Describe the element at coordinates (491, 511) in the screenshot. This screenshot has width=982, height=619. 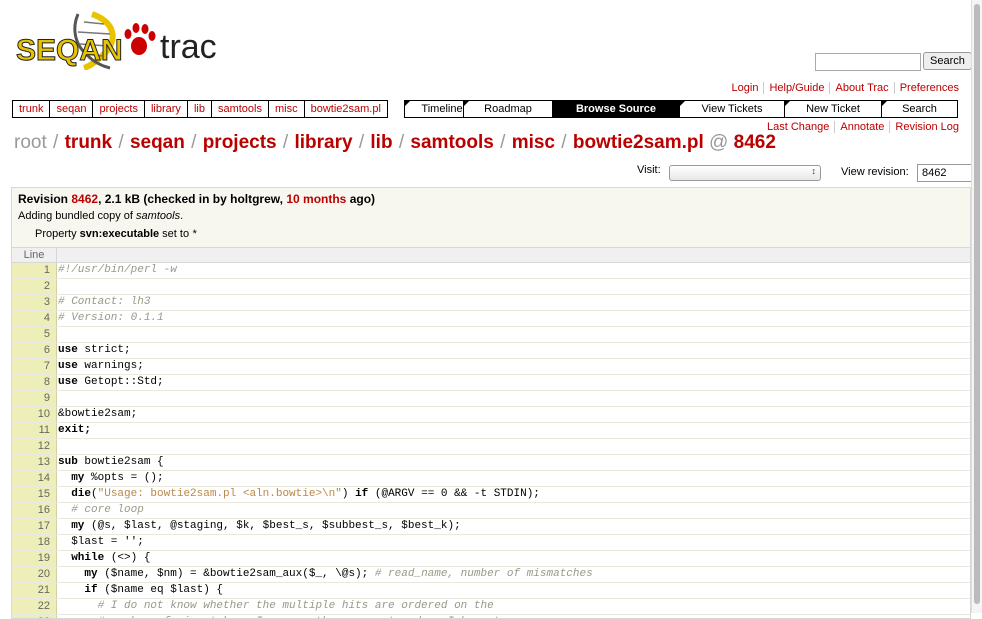
I see `code-line: 16 # core loop` at that location.